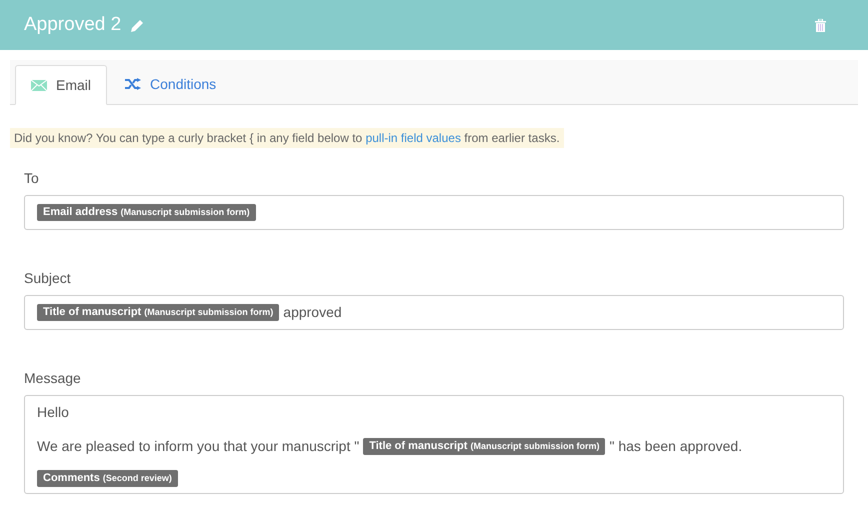 The width and height of the screenshot is (868, 515). What do you see at coordinates (53, 378) in the screenshot?
I see `field-label: Message` at bounding box center [53, 378].